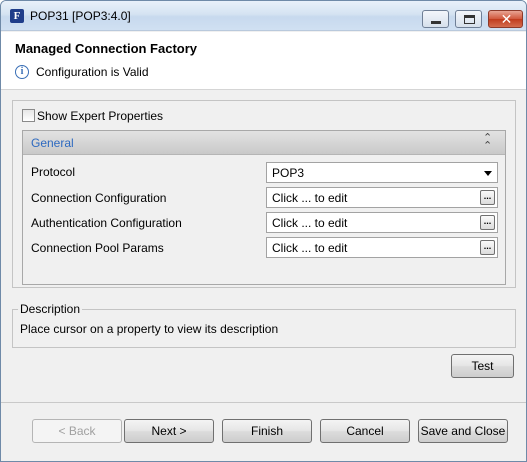 This screenshot has height=462, width=527. Describe the element at coordinates (436, 22) in the screenshot. I see `minimize-icon` at that location.